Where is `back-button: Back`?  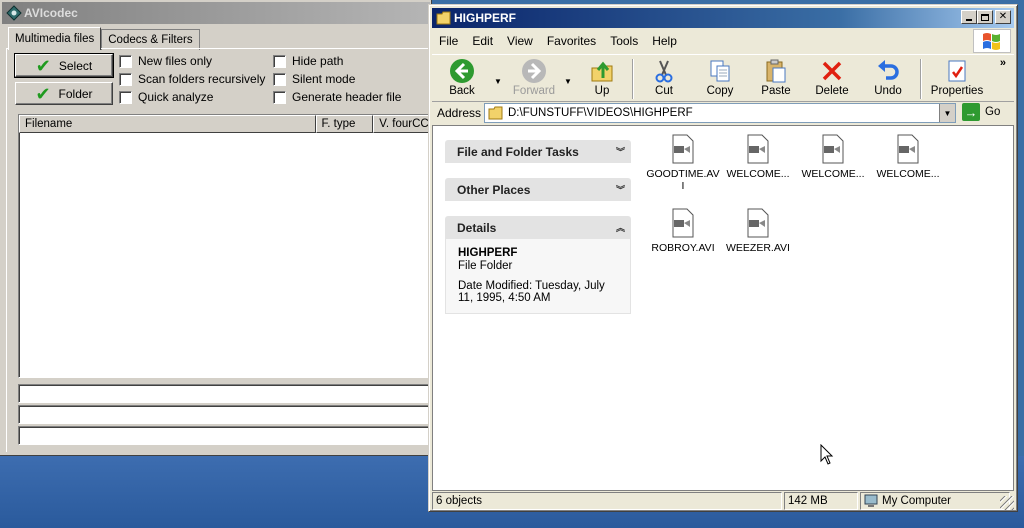
back-button: Back is located at coordinates (462, 79).